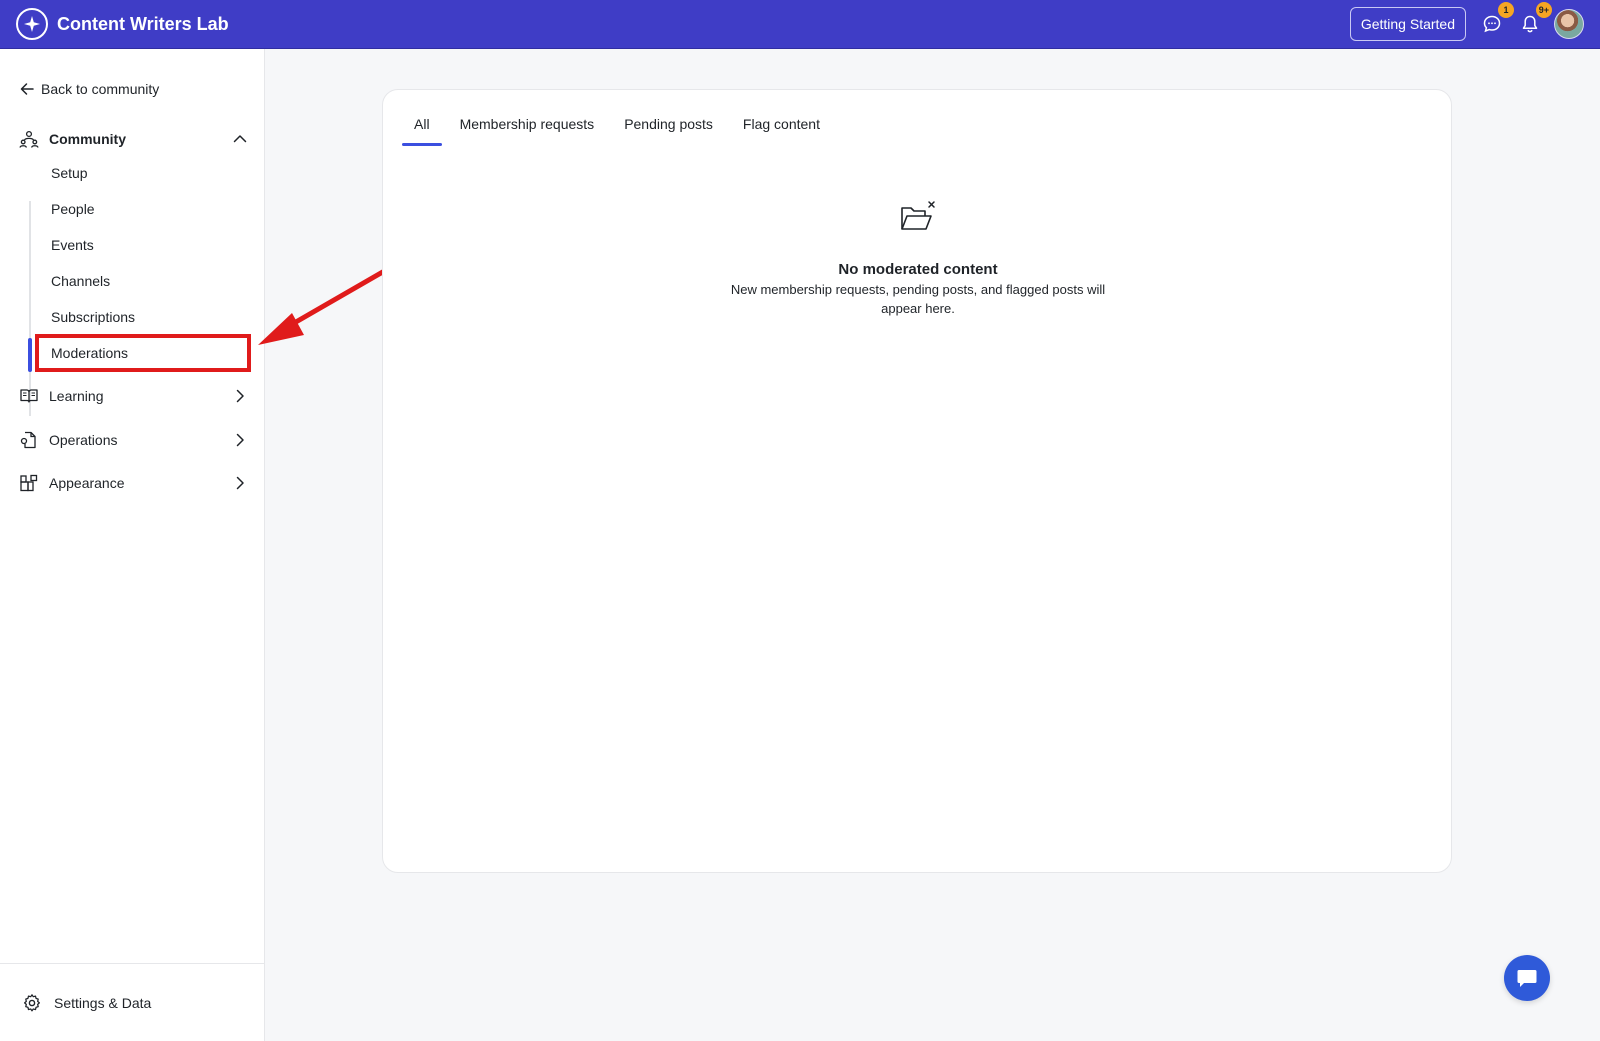 The image size is (1600, 1041). What do you see at coordinates (421, 131) in the screenshot?
I see `tab-all: All` at bounding box center [421, 131].